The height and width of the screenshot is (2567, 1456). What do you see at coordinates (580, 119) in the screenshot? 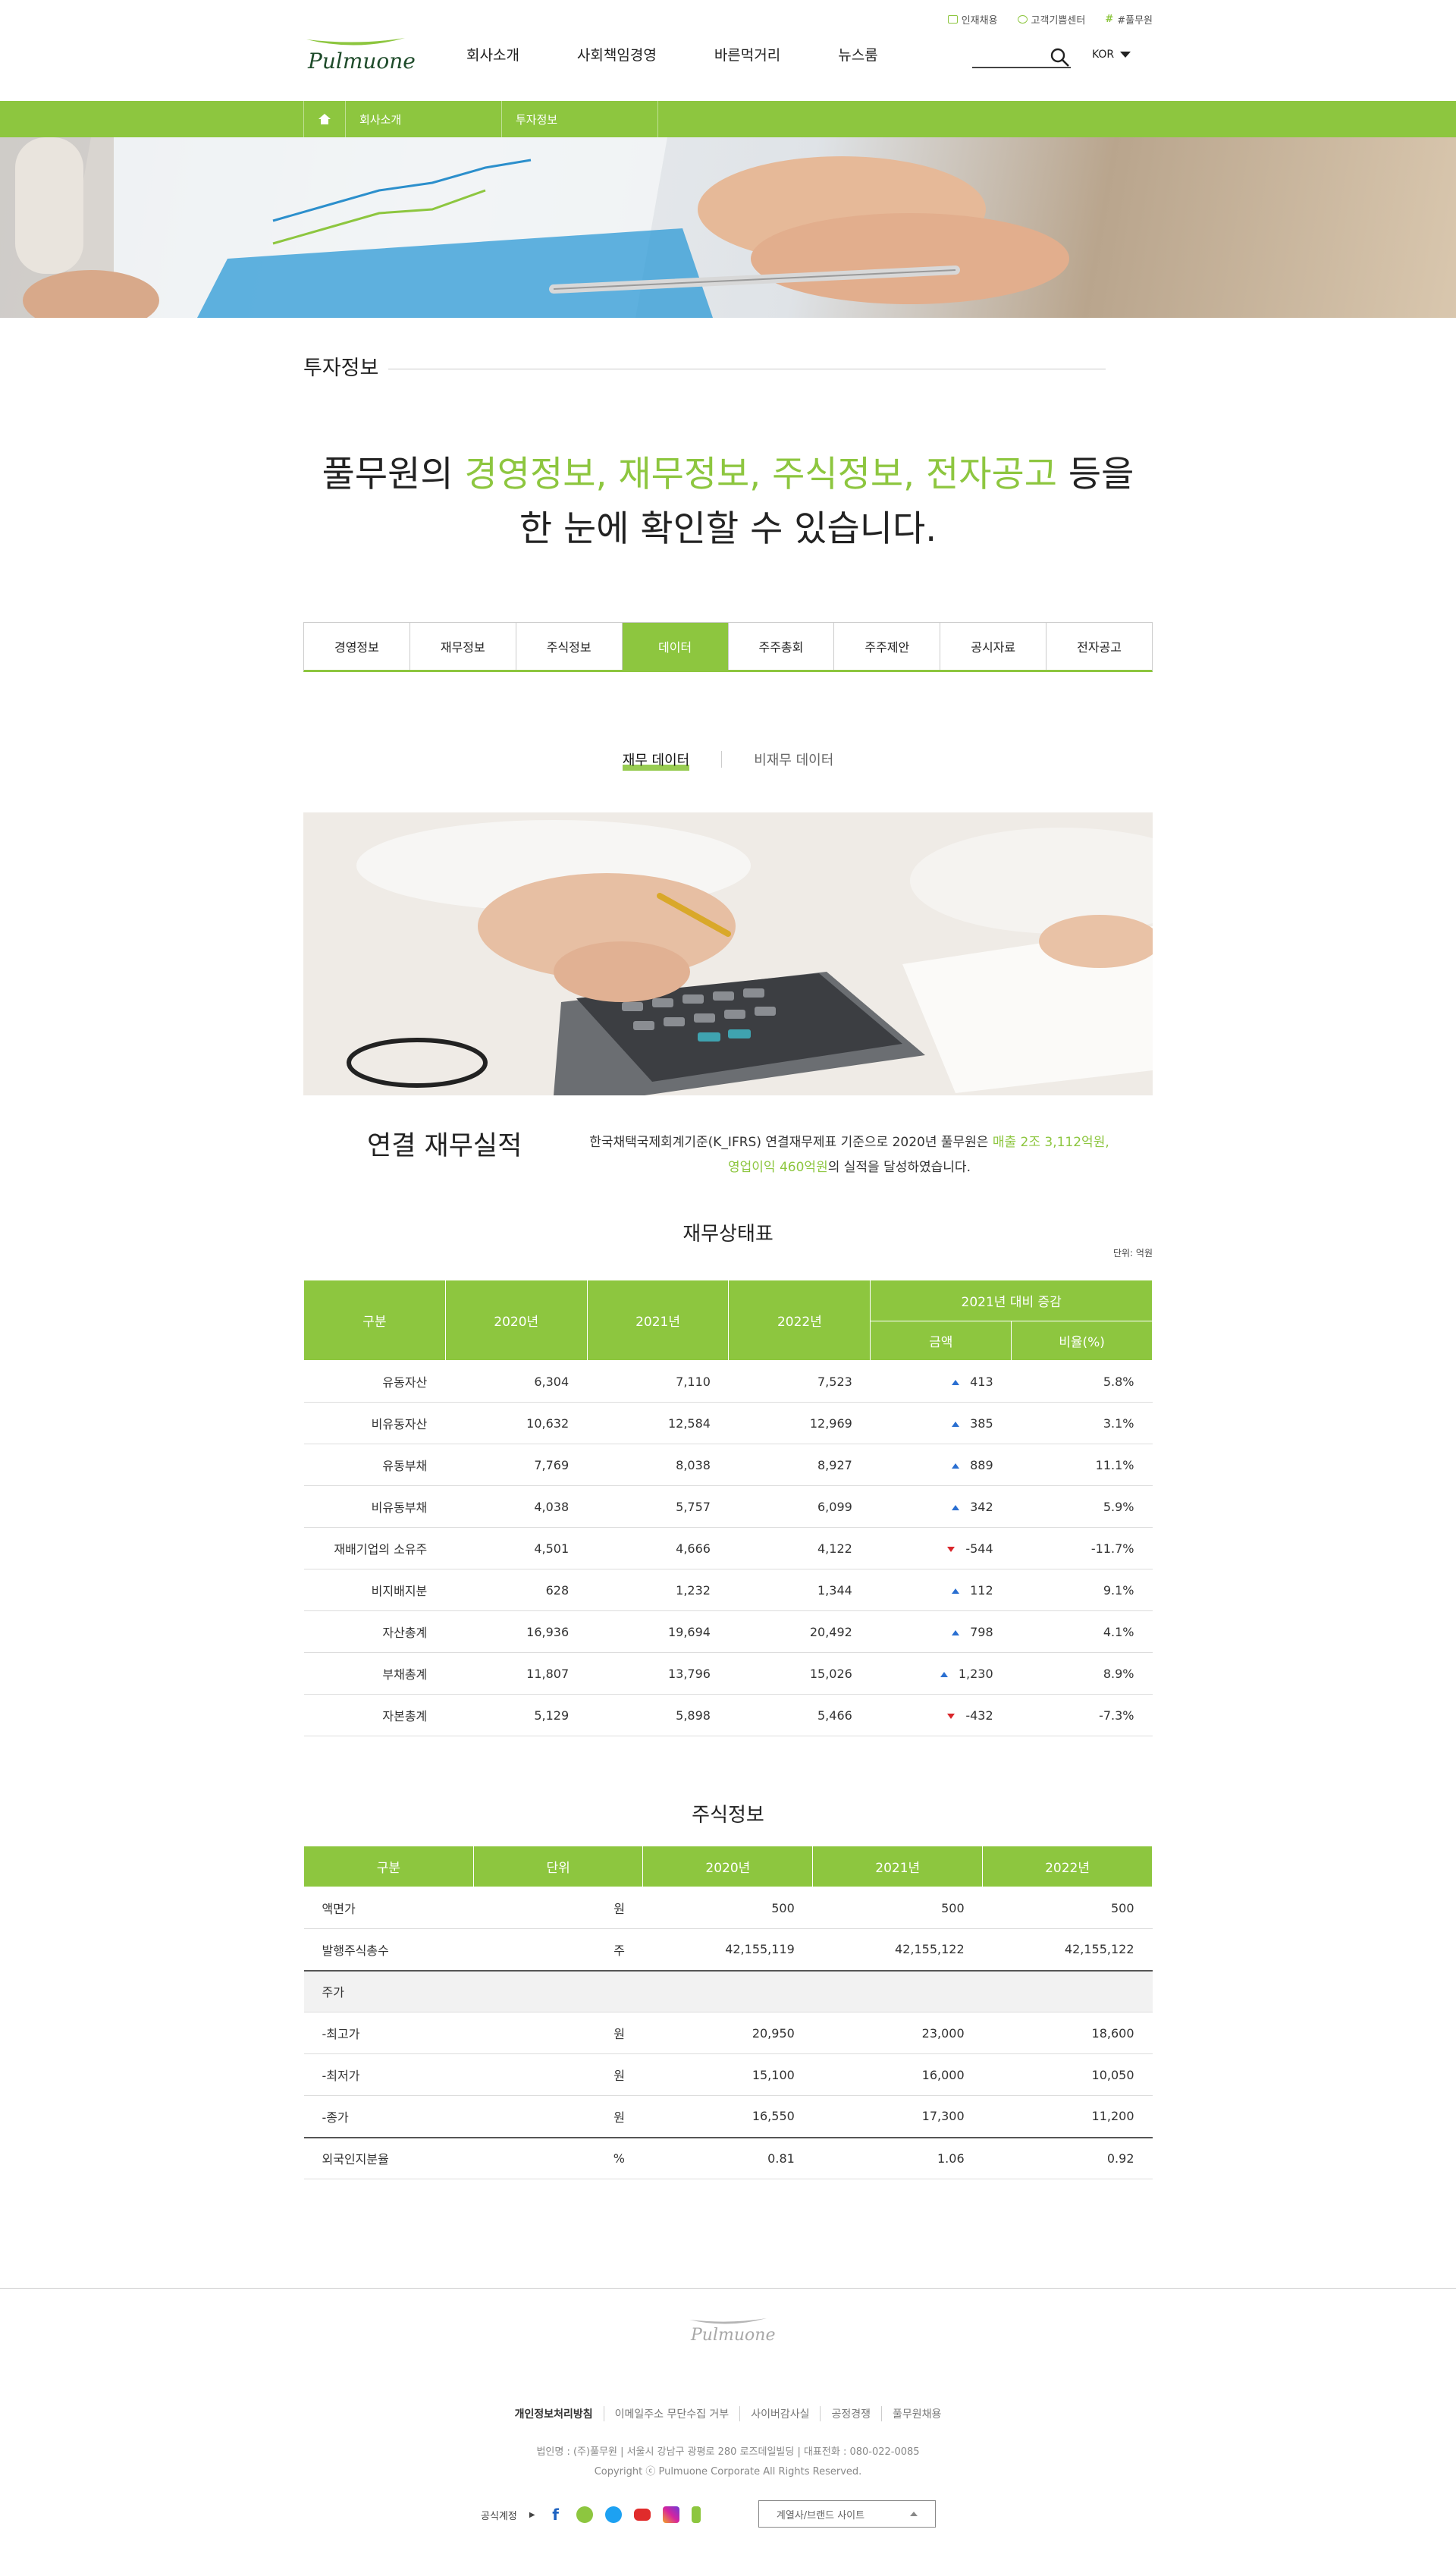
I see `breadcrumb-item-ir: 투자정보` at bounding box center [580, 119].